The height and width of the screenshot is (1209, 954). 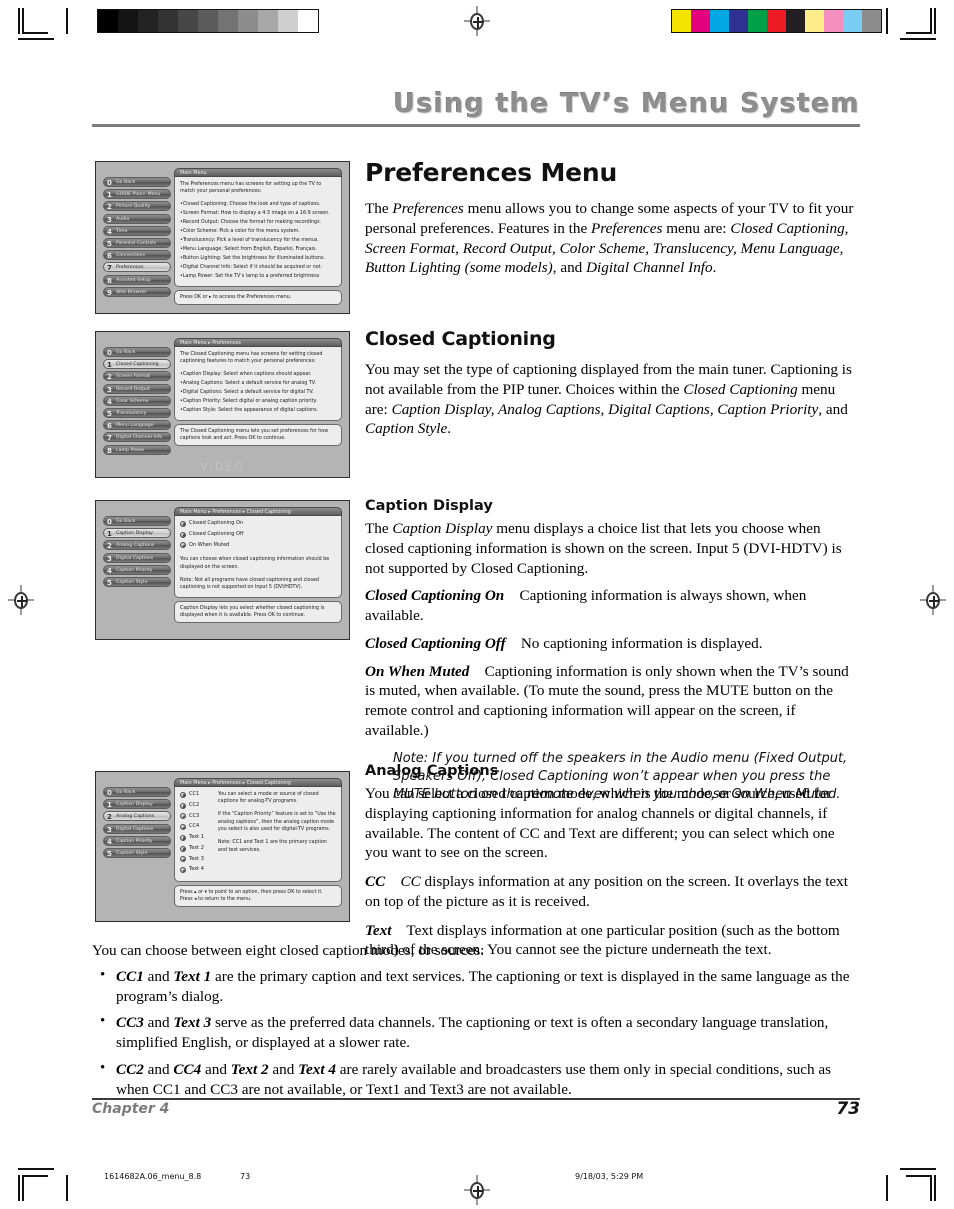 I want to click on option-term: Closed Captioning Off, so click(x=435, y=643).